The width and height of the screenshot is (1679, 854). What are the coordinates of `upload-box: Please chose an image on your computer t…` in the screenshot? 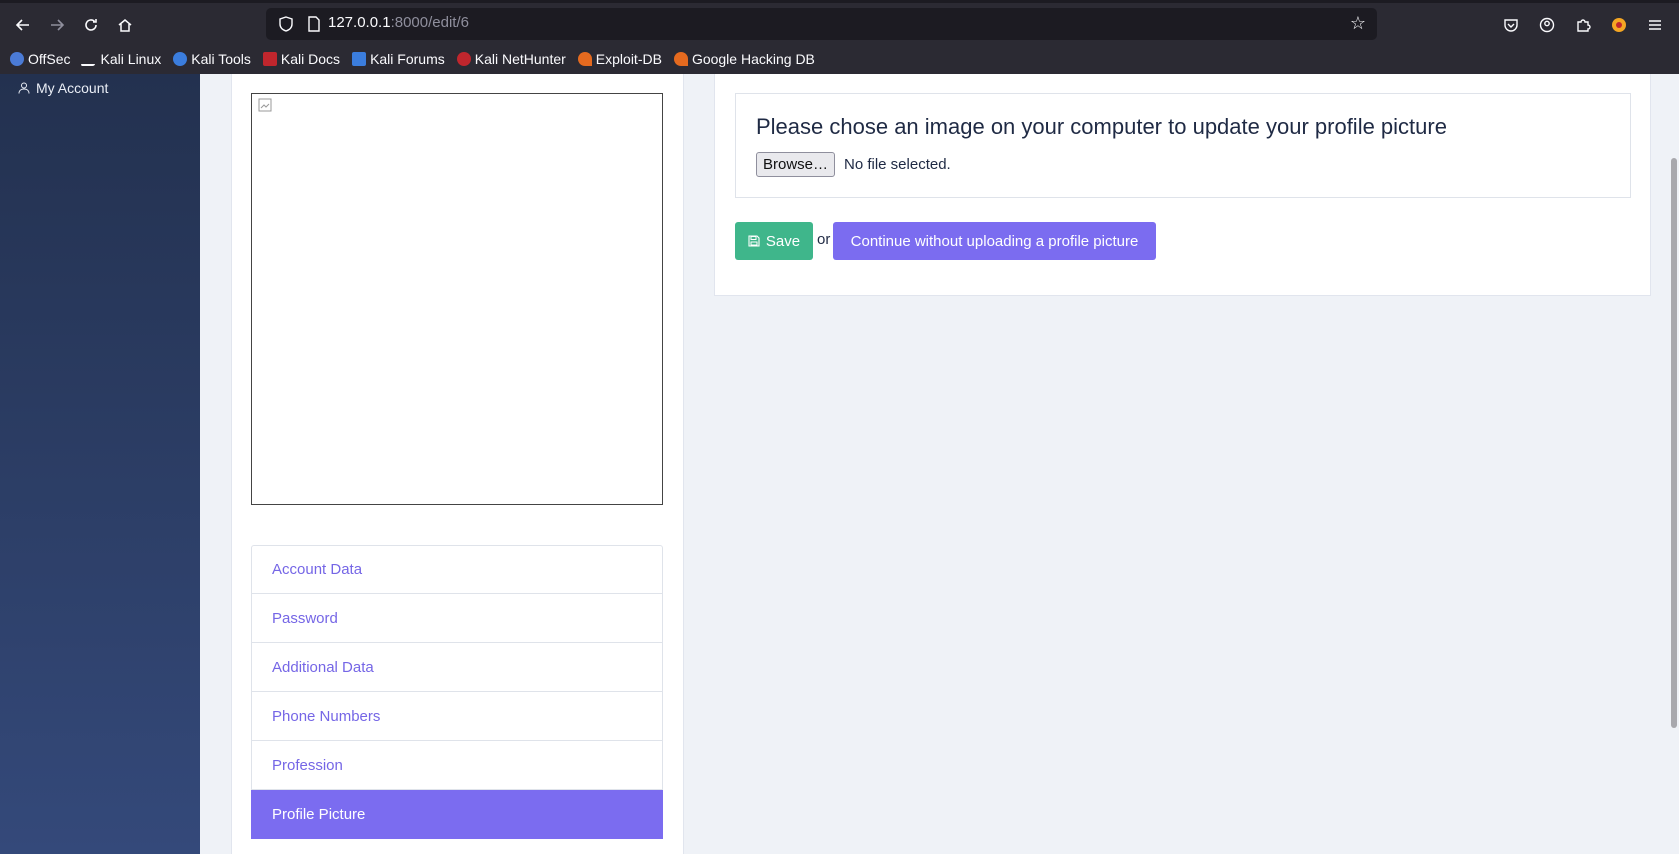 It's located at (1183, 145).